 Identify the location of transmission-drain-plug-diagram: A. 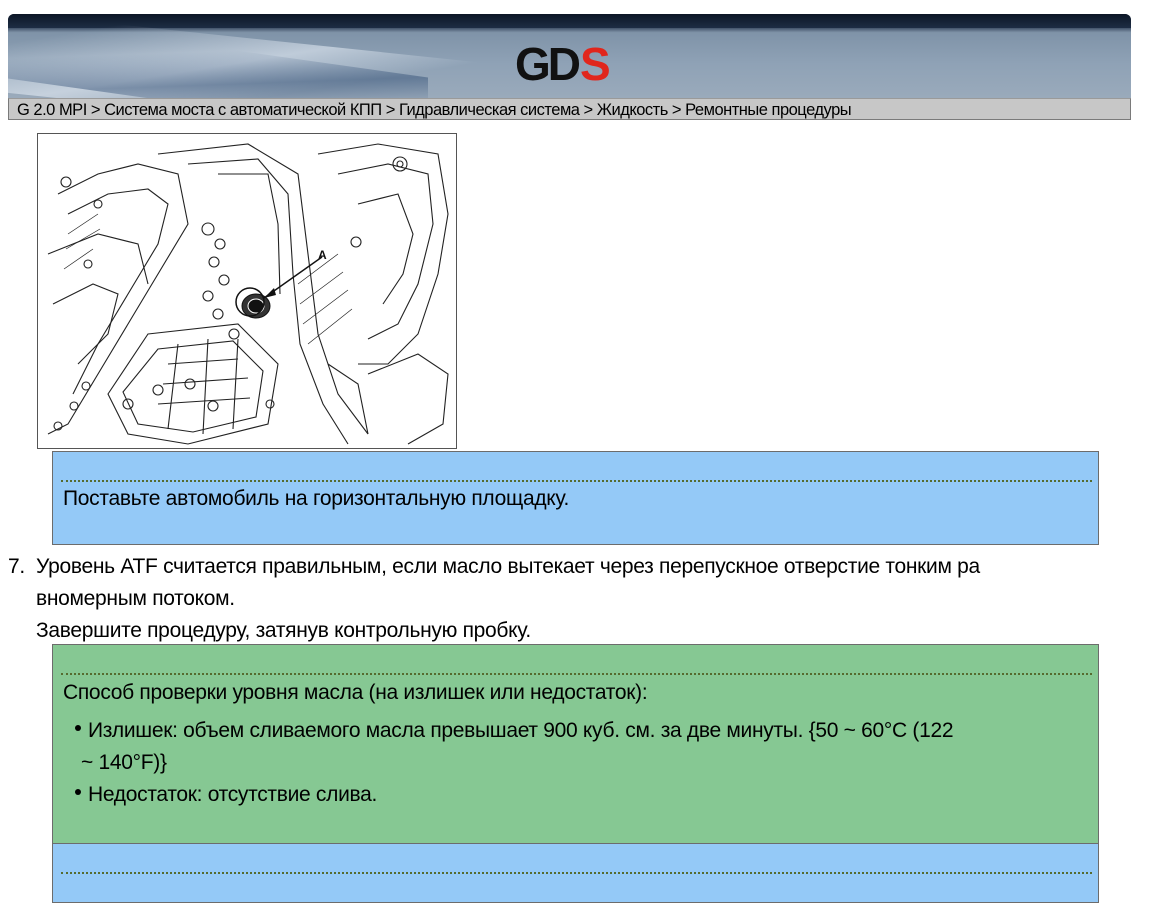
(247, 291).